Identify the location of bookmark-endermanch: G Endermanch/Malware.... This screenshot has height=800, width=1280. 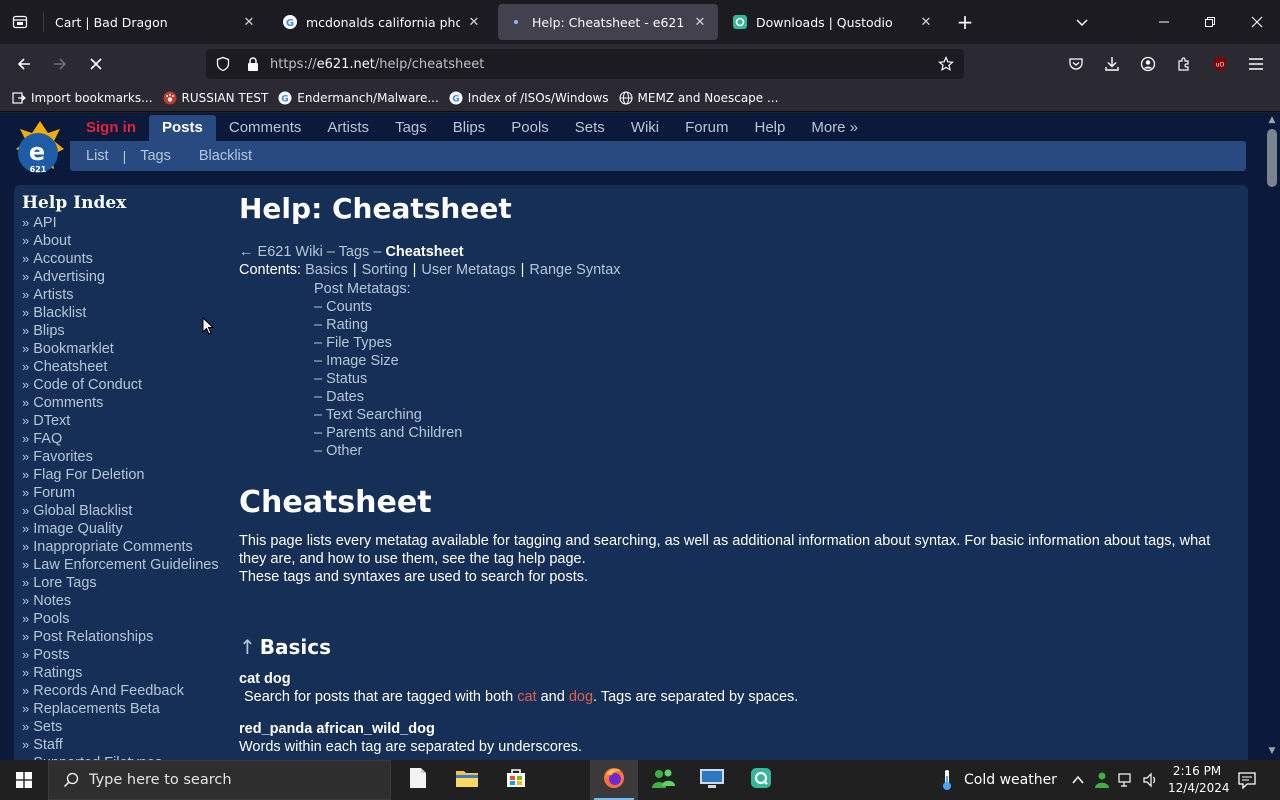
(358, 98).